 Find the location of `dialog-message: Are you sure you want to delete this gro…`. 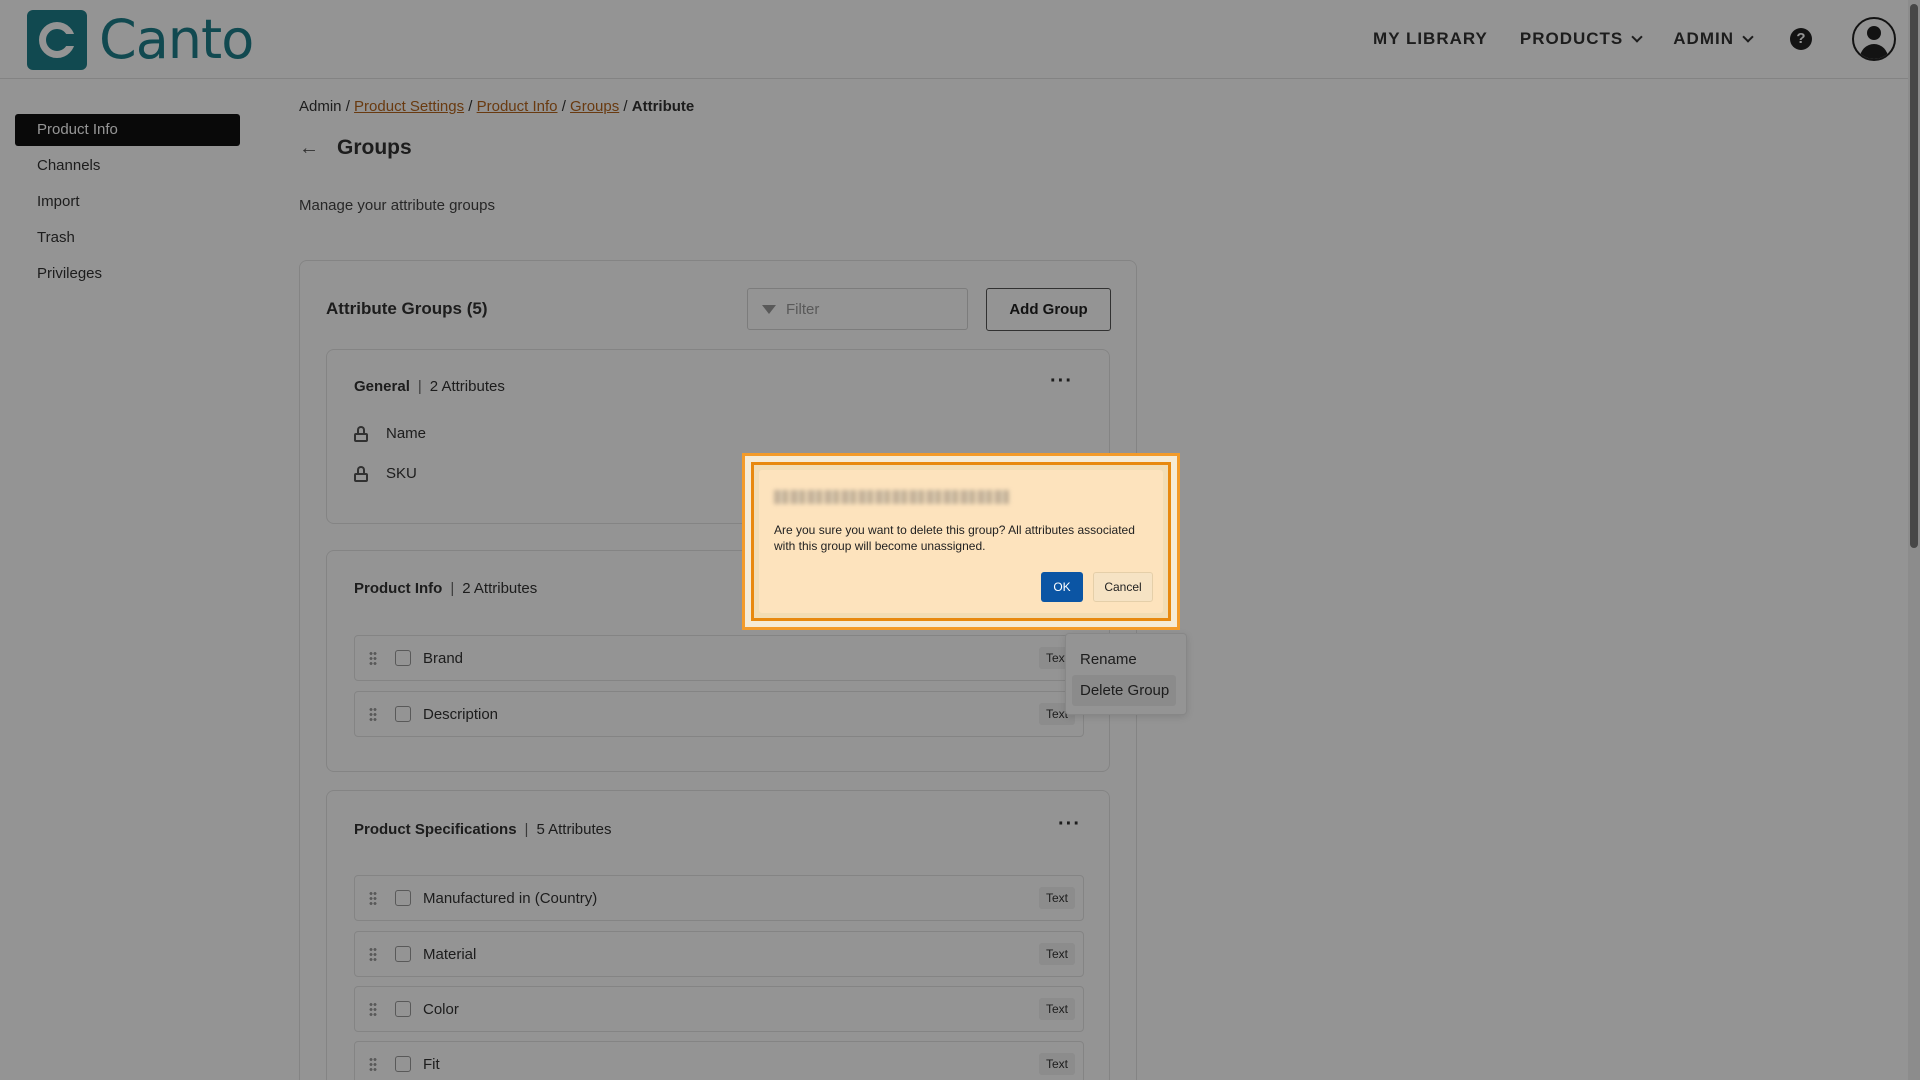

dialog-message: Are you sure you want to delete this gro… is located at coordinates (954, 538).